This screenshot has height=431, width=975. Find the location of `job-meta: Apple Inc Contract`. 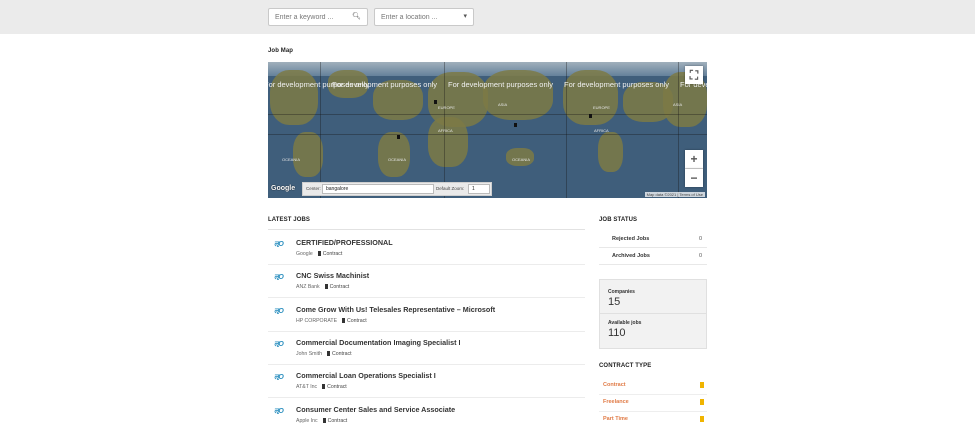

job-meta: Apple Inc Contract is located at coordinates (321, 421).